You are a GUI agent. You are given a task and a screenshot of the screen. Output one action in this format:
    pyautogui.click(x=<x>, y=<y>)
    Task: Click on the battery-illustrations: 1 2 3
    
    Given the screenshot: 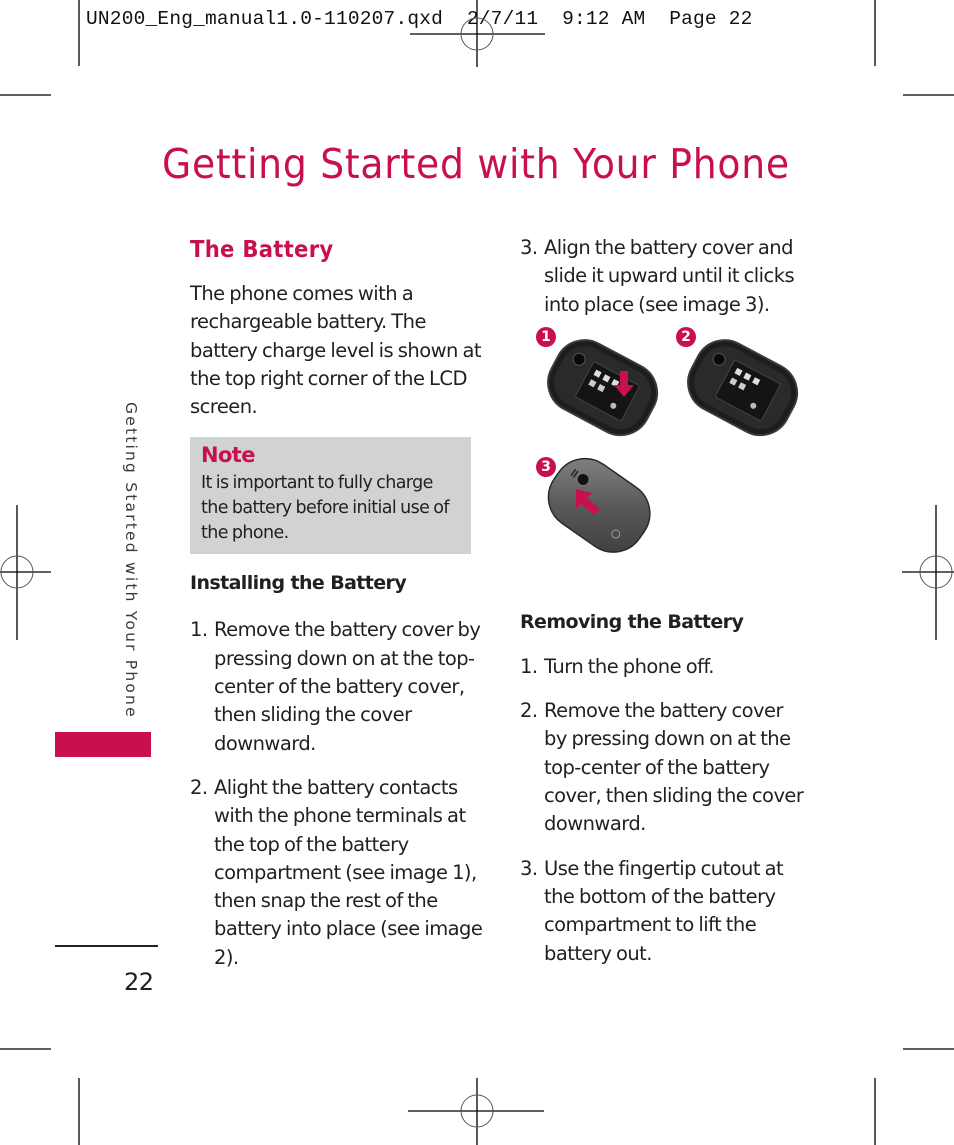 What is the action you would take?
    pyautogui.click(x=669, y=460)
    